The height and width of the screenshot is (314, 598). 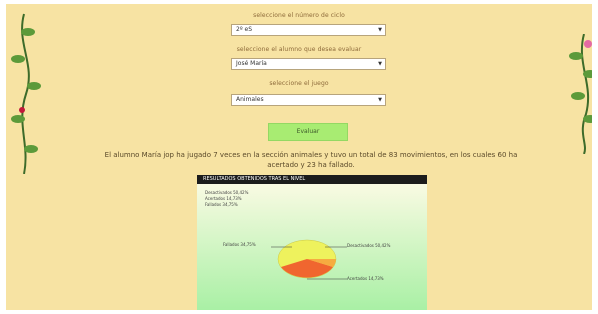 I want to click on pie-label-bottom: Acertados 14,73%, so click(x=365, y=278).